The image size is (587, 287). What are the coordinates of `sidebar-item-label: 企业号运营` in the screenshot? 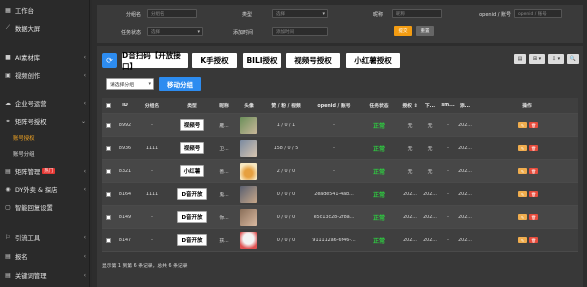 It's located at (31, 104).